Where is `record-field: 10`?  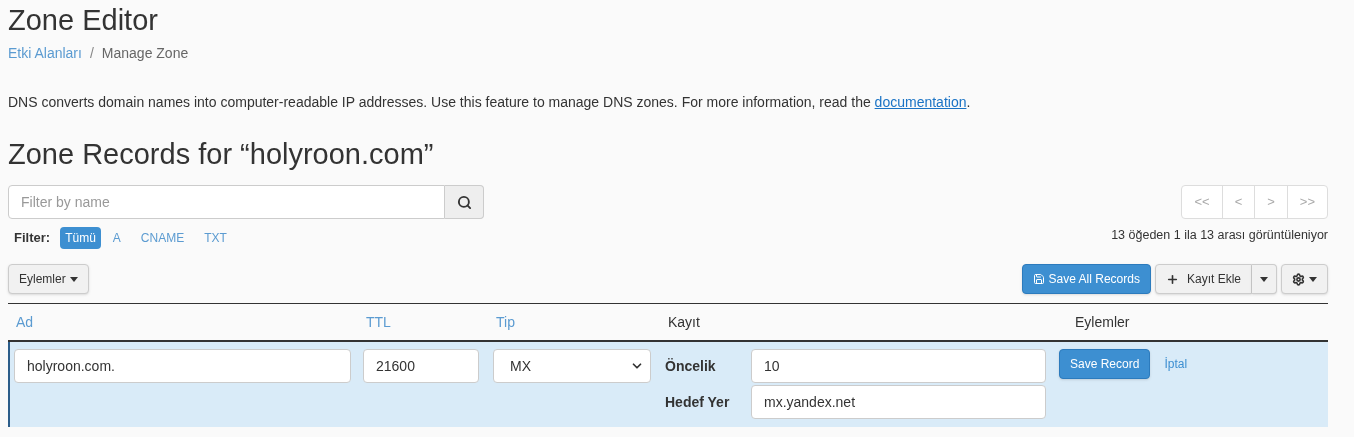
record-field: 10 is located at coordinates (898, 366).